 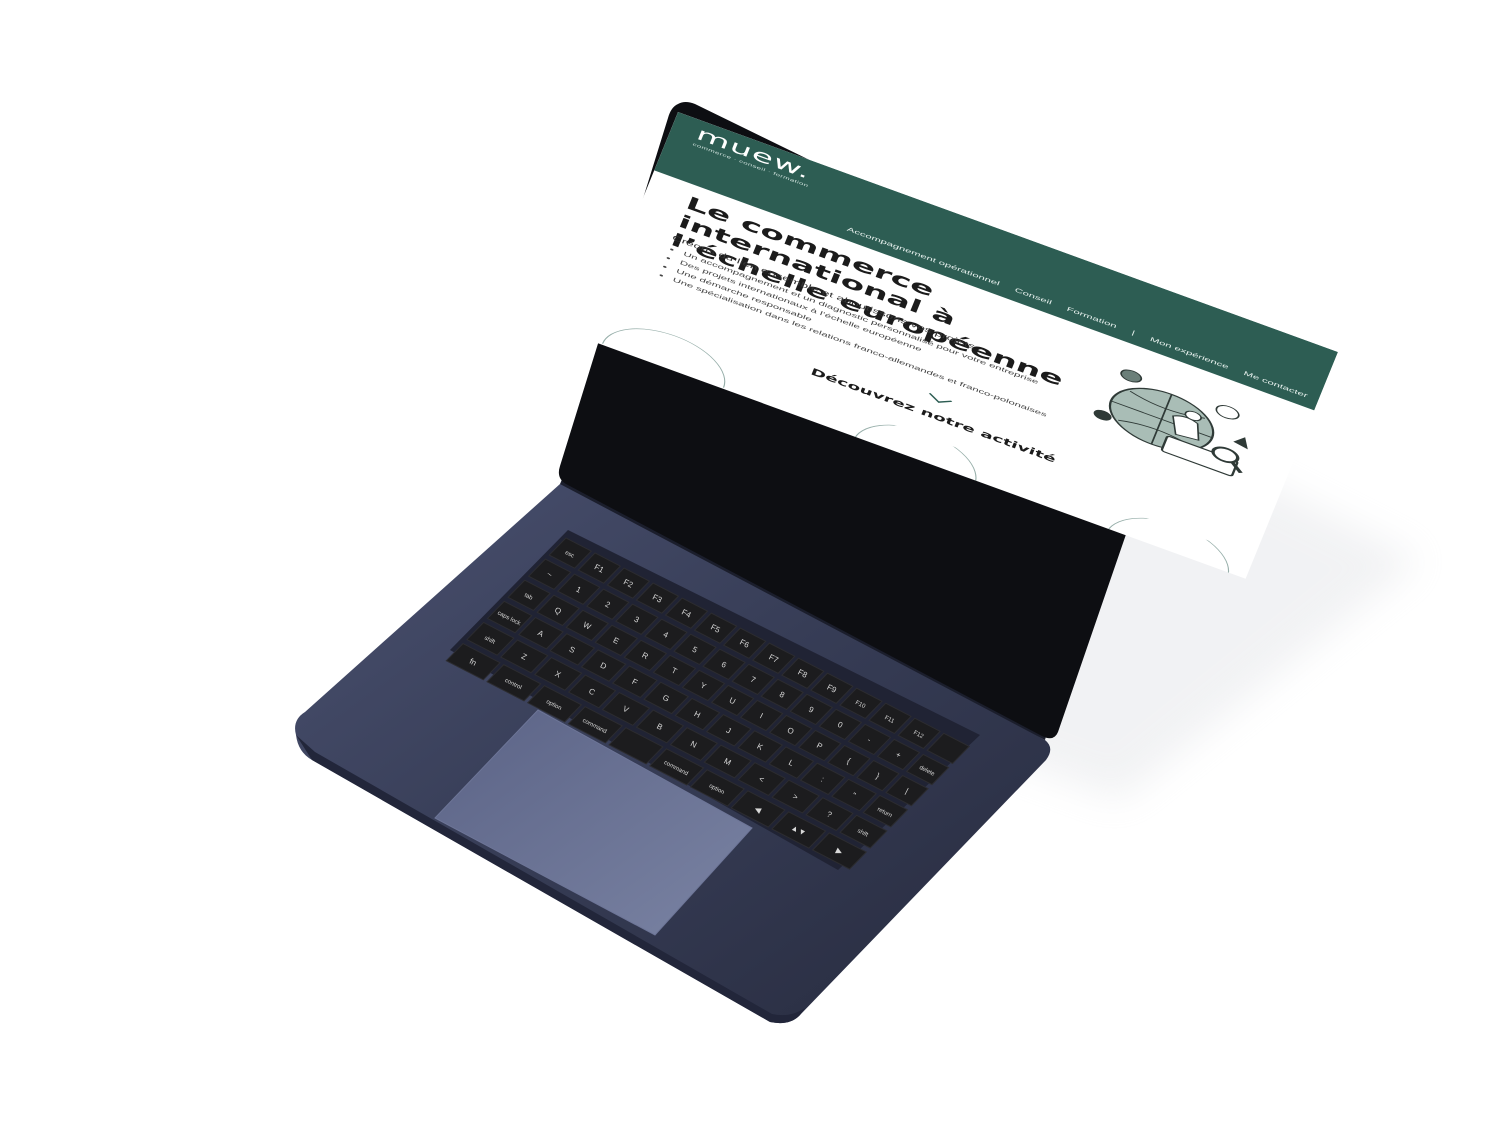 What do you see at coordinates (1189, 353) in the screenshot?
I see `nav-item-experience: Mon expérience` at bounding box center [1189, 353].